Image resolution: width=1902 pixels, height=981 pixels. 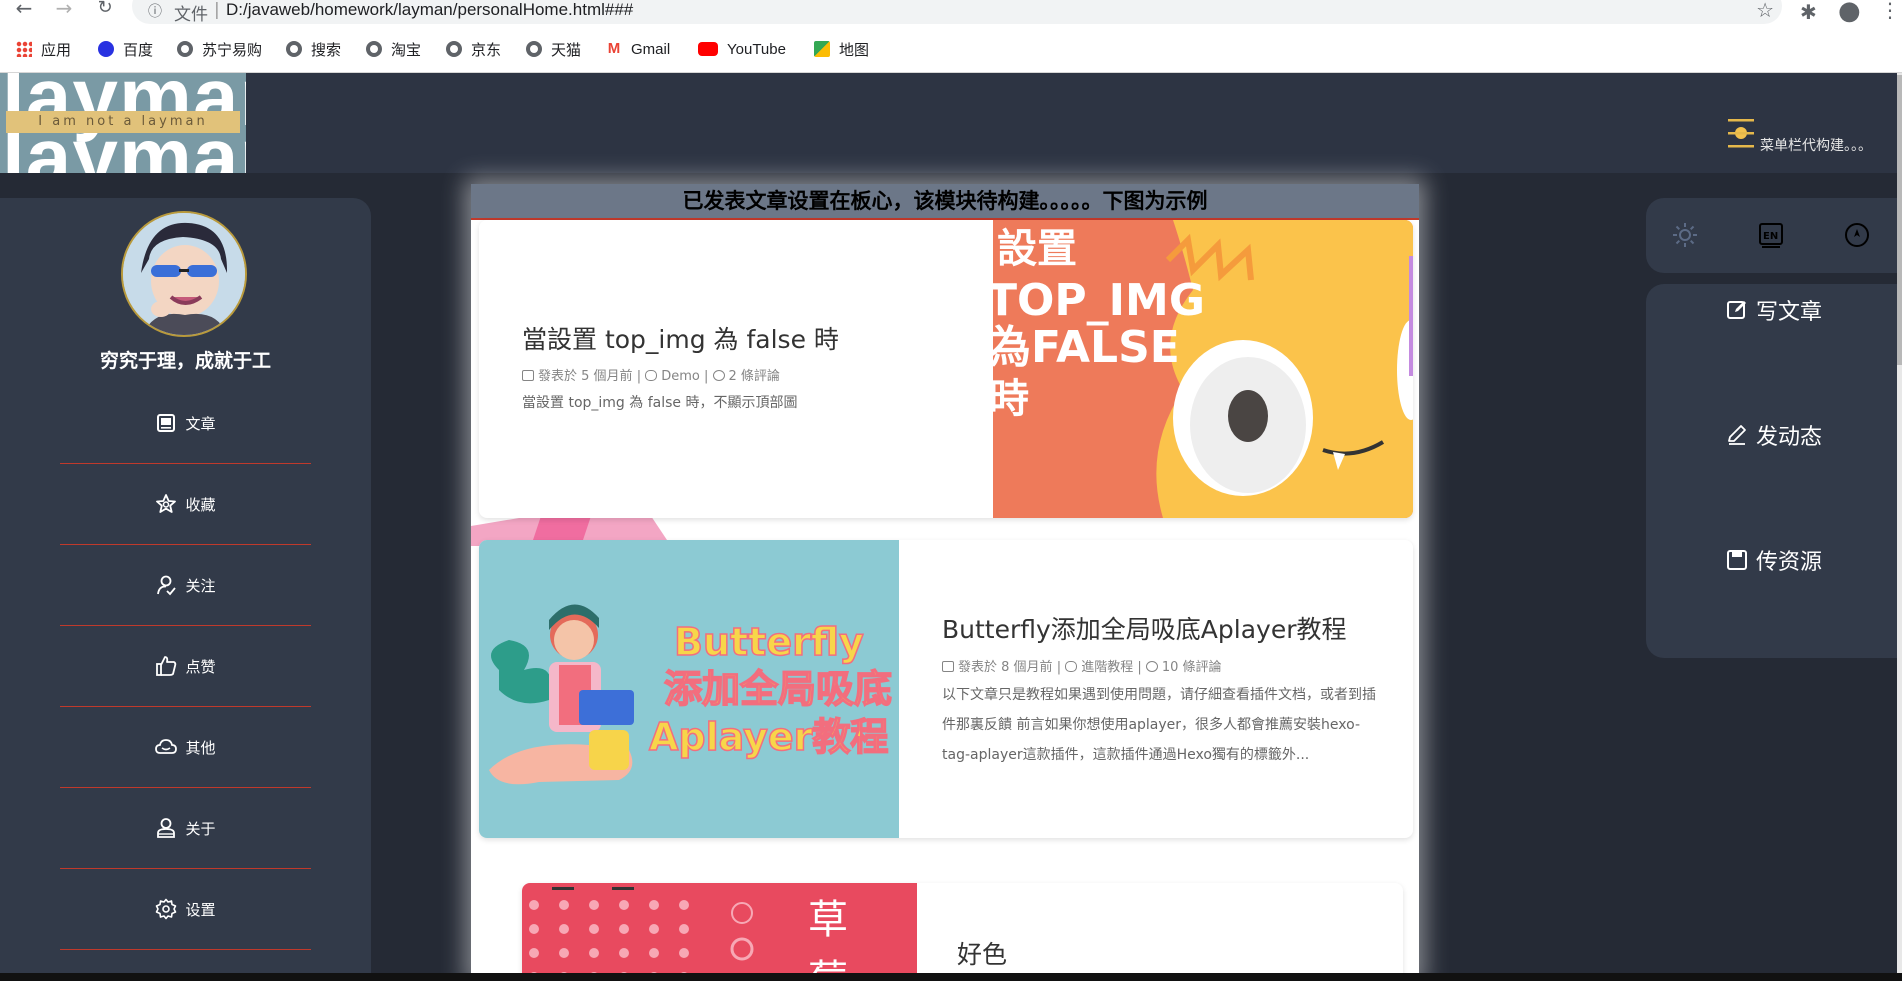 What do you see at coordinates (393, 49) in the screenshot?
I see `bookmark-taobao: 淘宝` at bounding box center [393, 49].